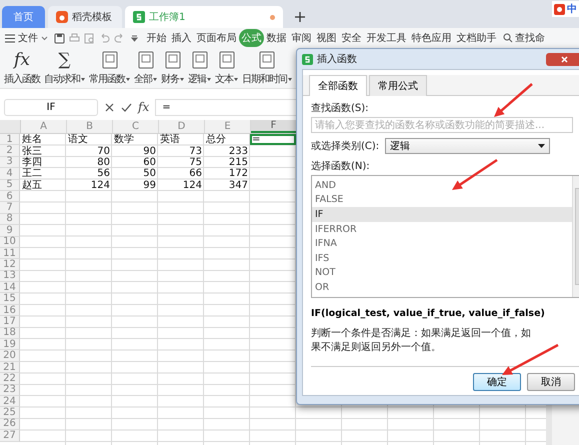 The image size is (579, 445). I want to click on column-header: D, so click(182, 126).